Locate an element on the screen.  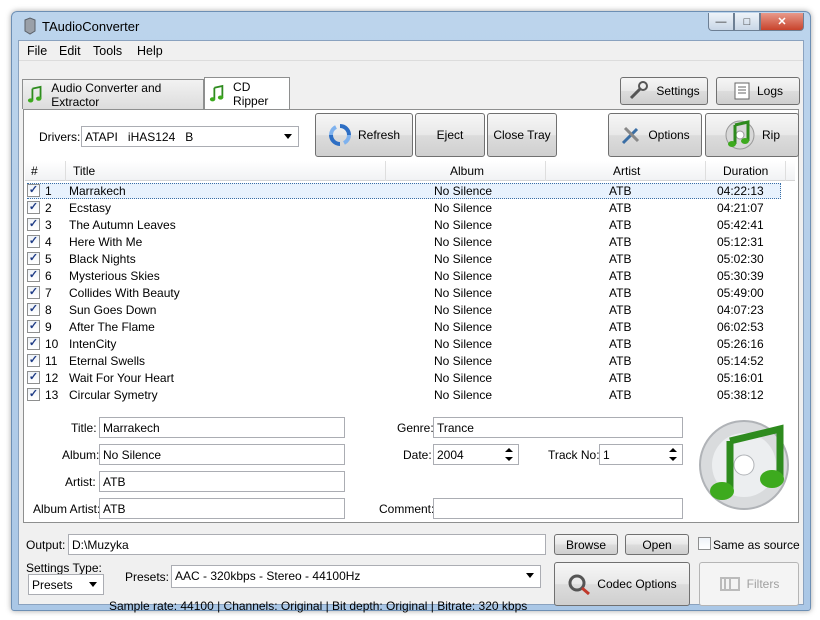
table-row: ✓ 10 IntenCity No Silence ATB 05:26:16 is located at coordinates (410, 344).